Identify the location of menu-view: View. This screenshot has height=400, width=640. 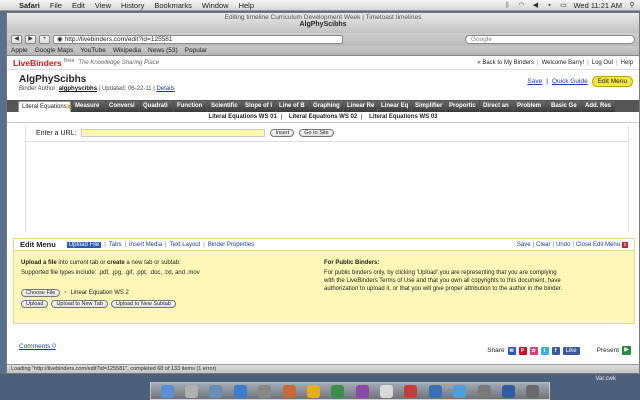
(103, 5).